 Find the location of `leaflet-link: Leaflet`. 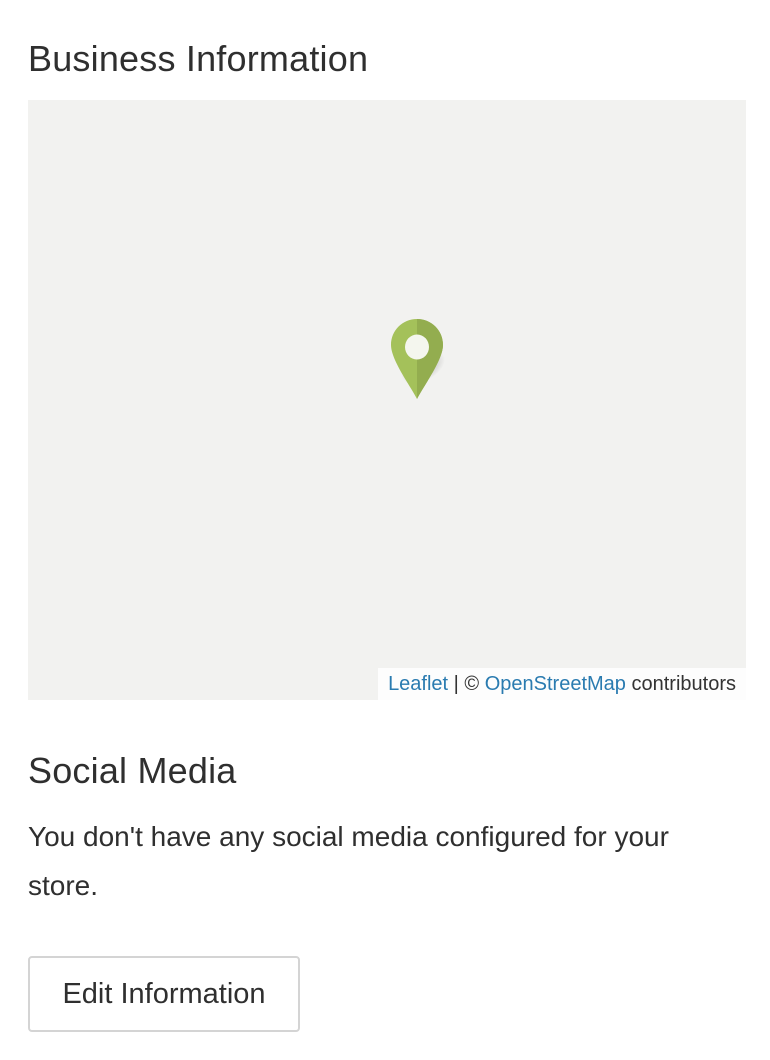

leaflet-link: Leaflet is located at coordinates (418, 684).